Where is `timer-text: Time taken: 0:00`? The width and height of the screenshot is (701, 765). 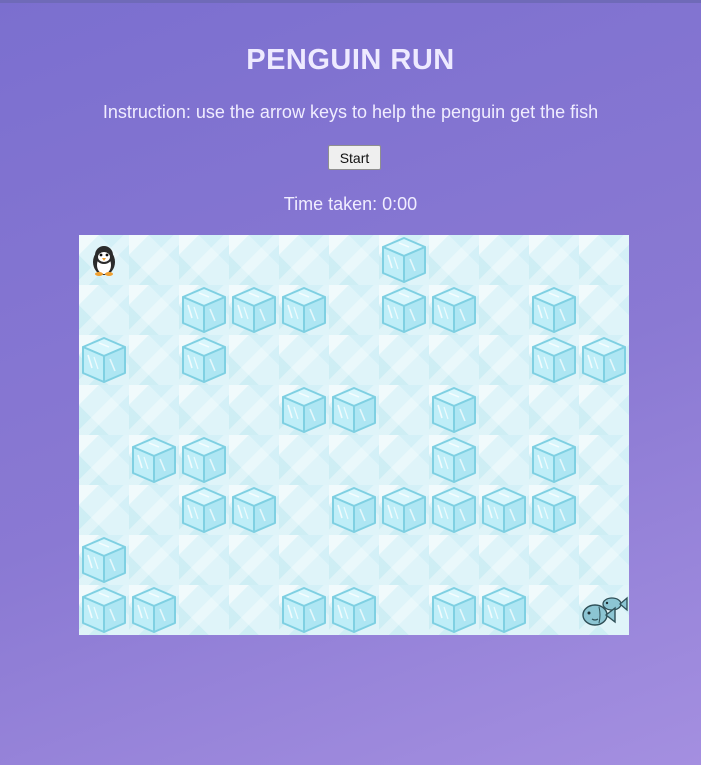
timer-text: Time taken: 0:00 is located at coordinates (350, 204).